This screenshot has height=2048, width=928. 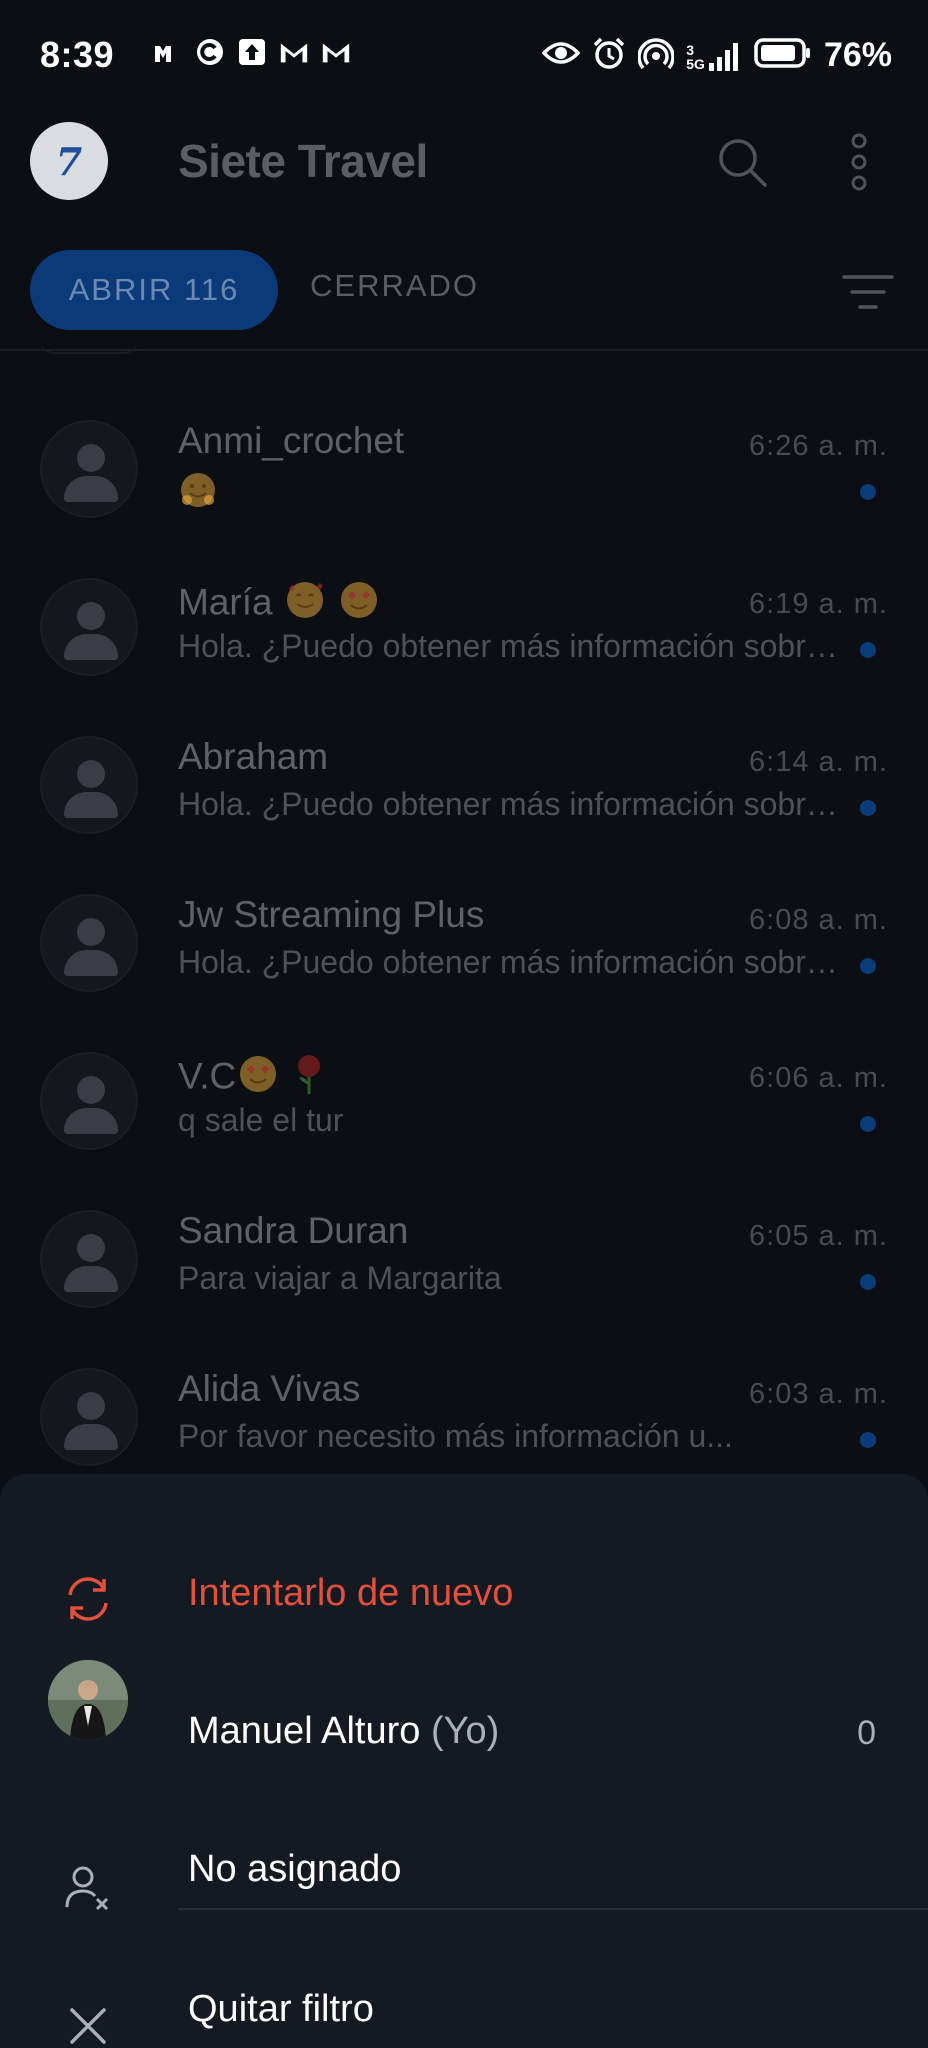 What do you see at coordinates (866, 1733) in the screenshot?
I see `assigned-count: 0` at bounding box center [866, 1733].